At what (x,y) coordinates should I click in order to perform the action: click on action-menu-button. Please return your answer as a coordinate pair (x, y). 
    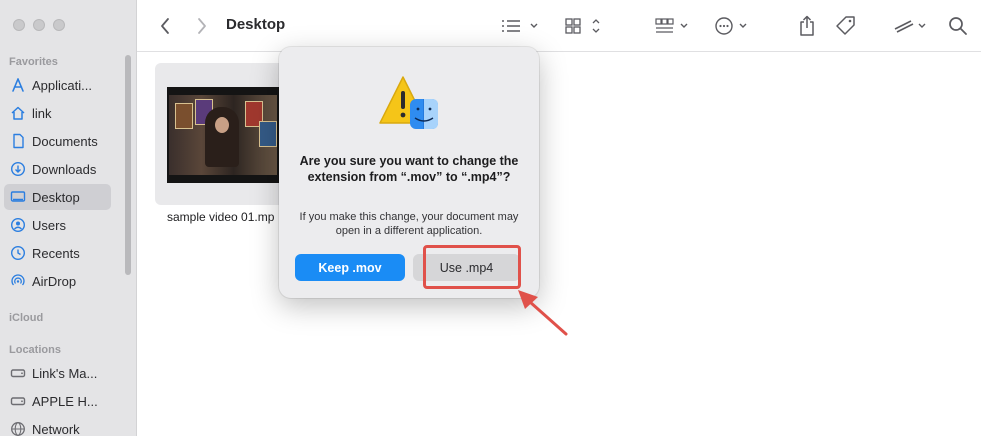
    Looking at the image, I should click on (733, 26).